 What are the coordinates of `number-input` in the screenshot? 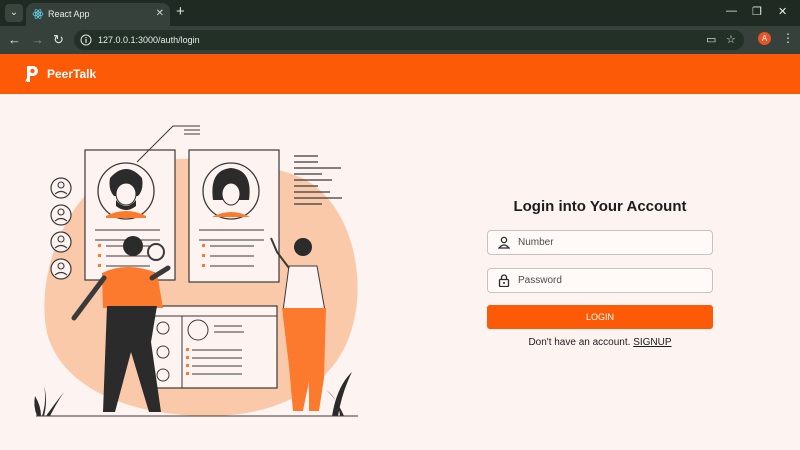 It's located at (612, 242).